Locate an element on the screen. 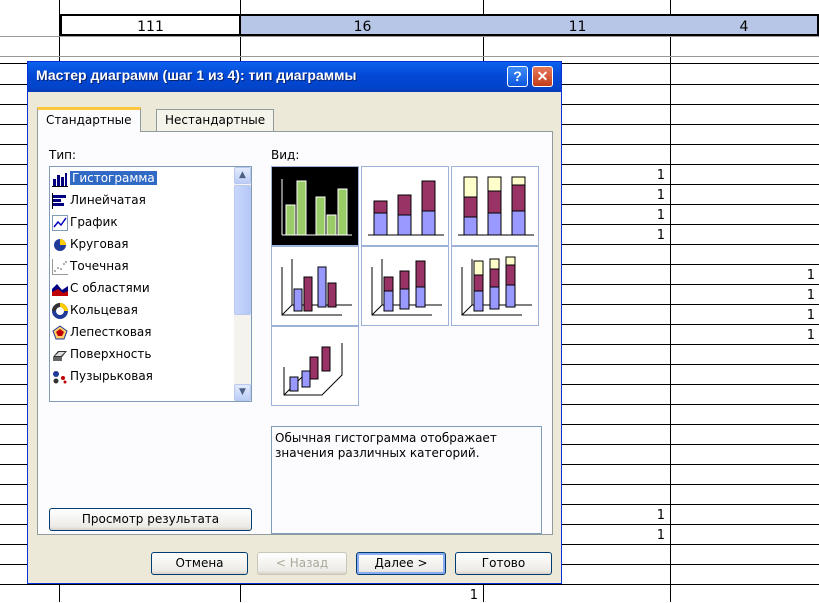 The image size is (819, 603). list-item-label: С областями is located at coordinates (110, 288).